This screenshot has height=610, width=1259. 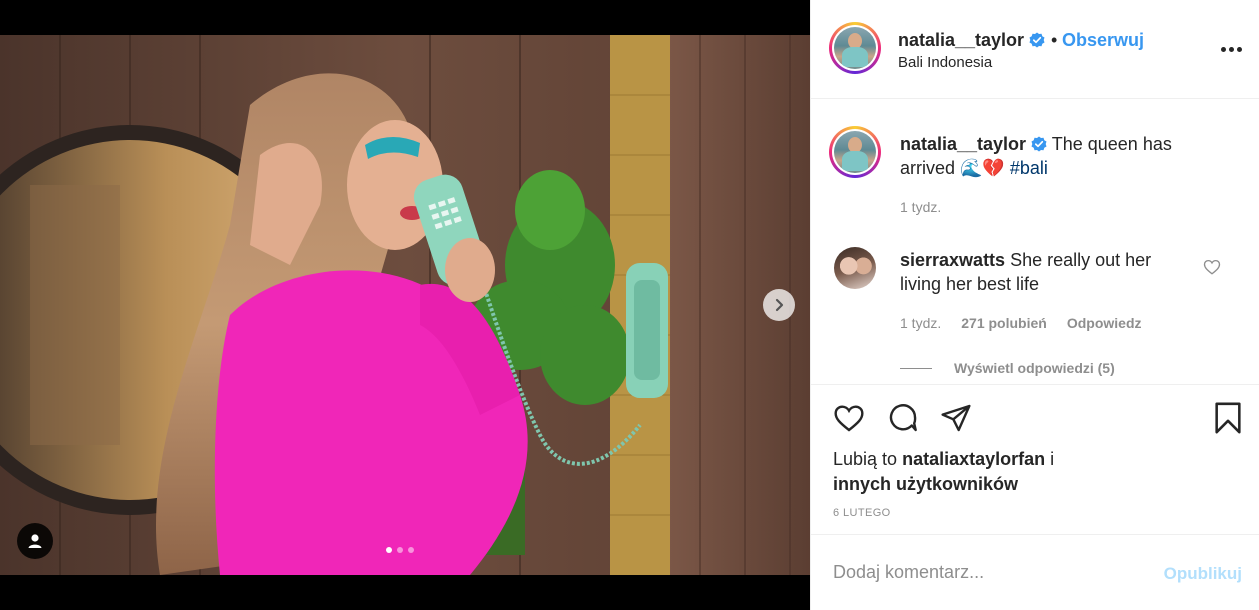 I want to click on chevron-right-icon, so click(x=779, y=305).